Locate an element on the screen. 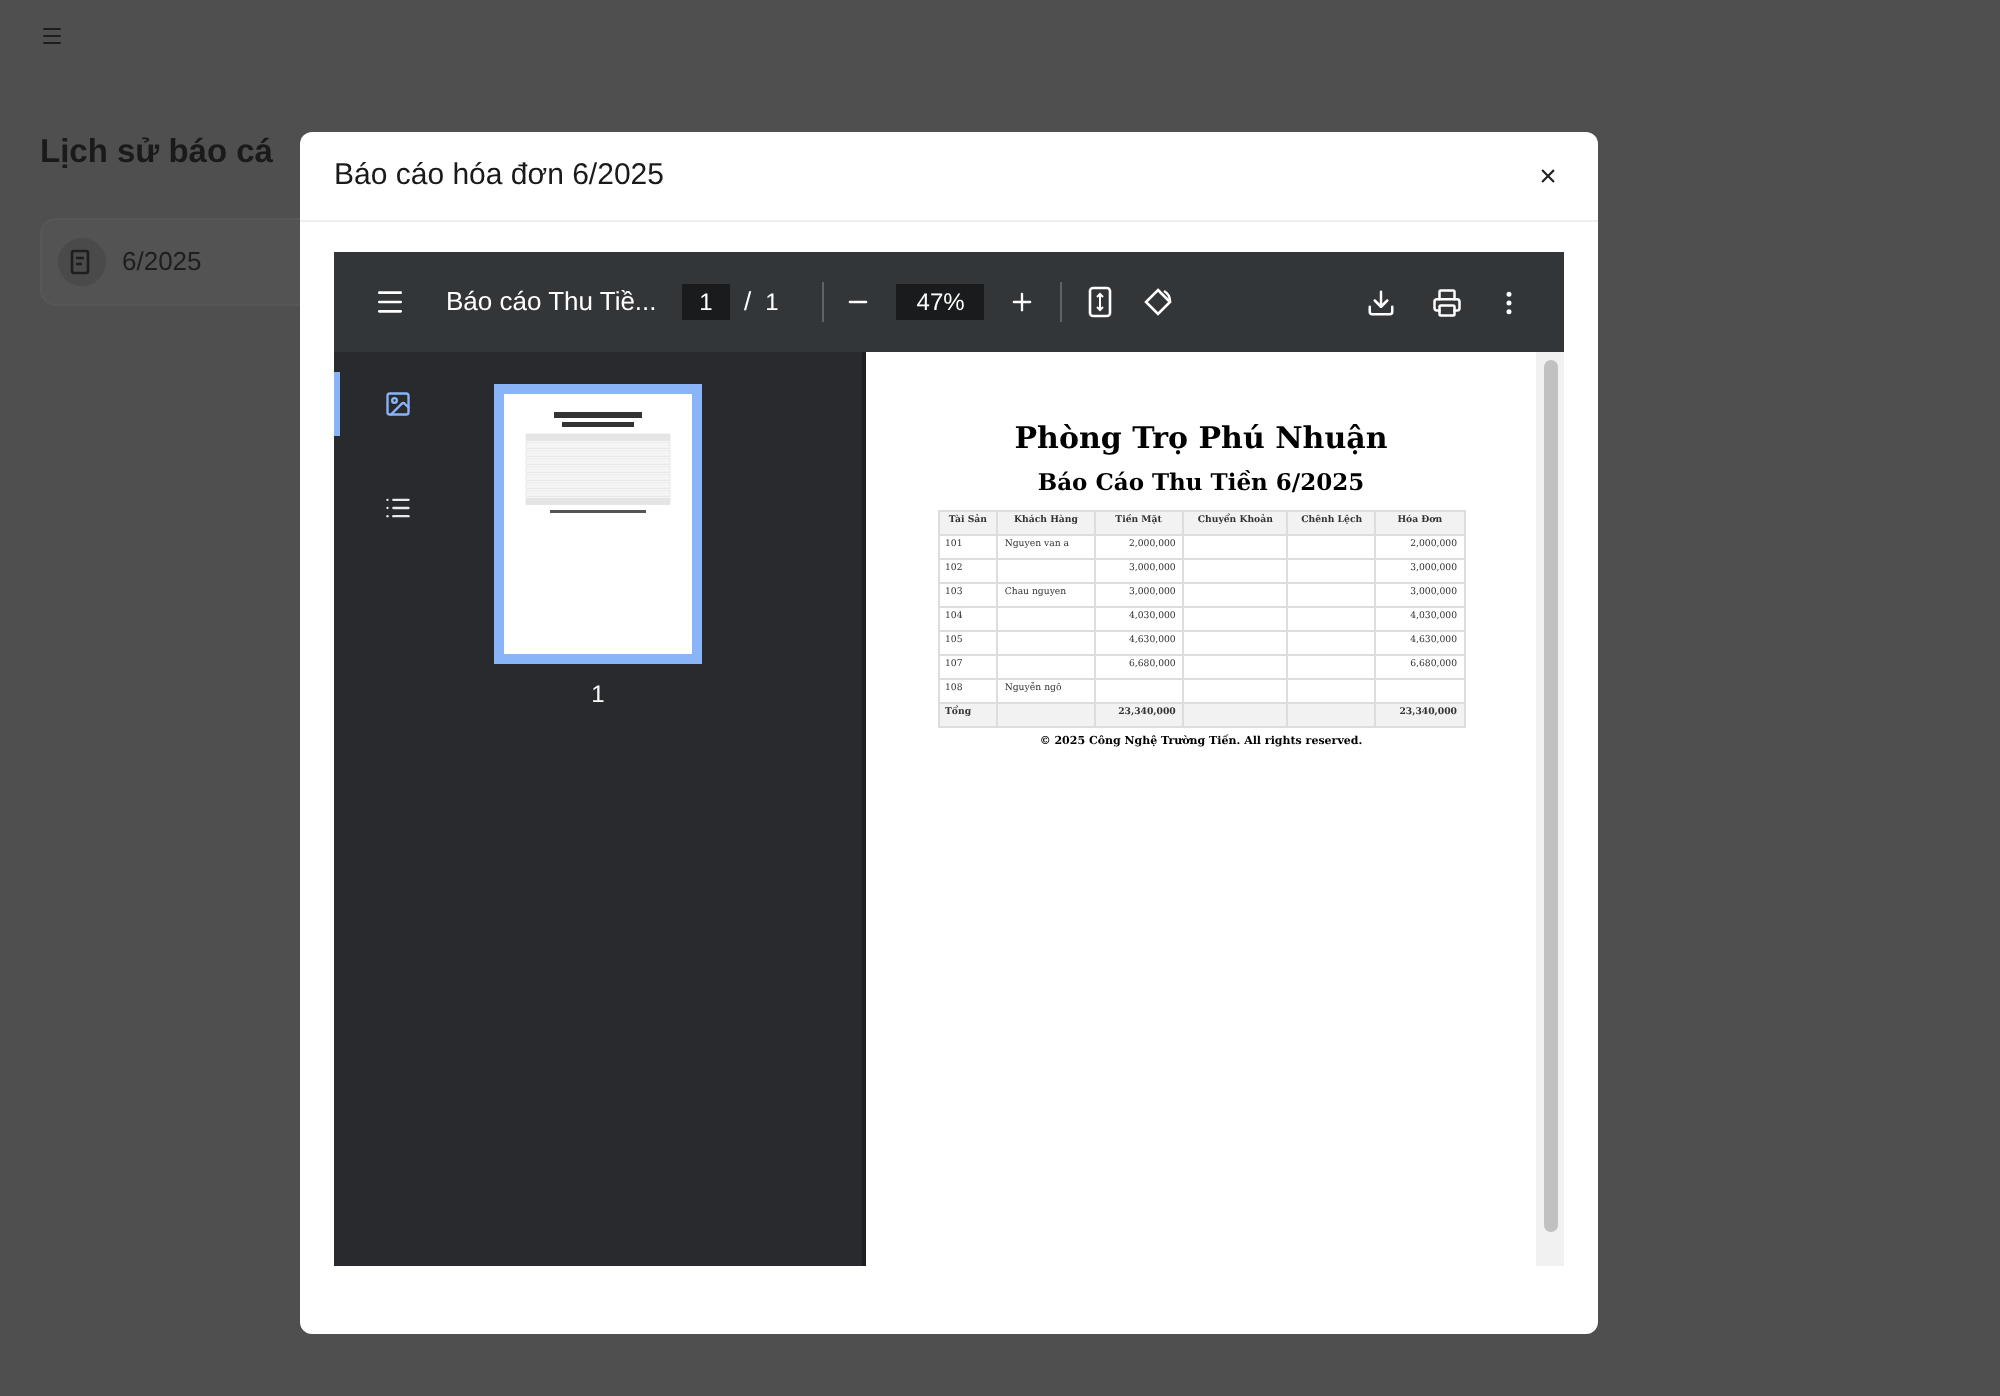 This screenshot has width=2000, height=1396. page-thumbnail-drawing is located at coordinates (598, 524).